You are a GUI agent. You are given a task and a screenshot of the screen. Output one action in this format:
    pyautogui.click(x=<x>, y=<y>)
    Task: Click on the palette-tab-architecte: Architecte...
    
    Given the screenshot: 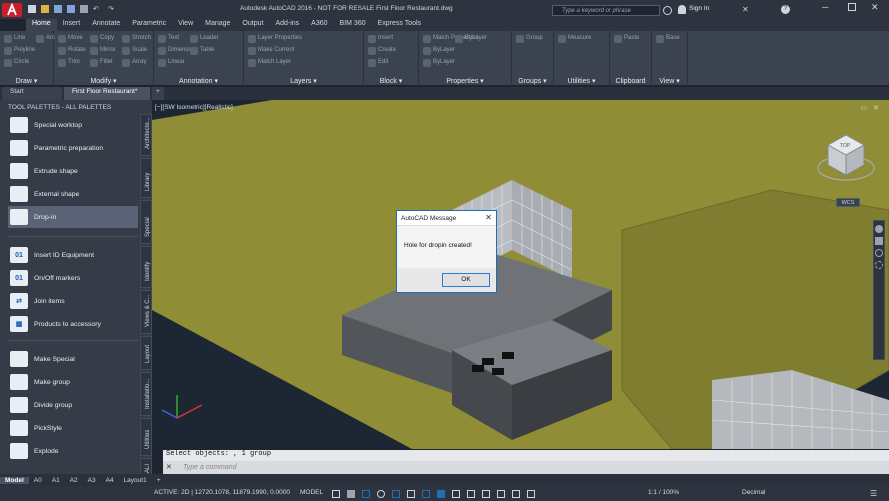 What is the action you would take?
    pyautogui.click(x=146, y=135)
    